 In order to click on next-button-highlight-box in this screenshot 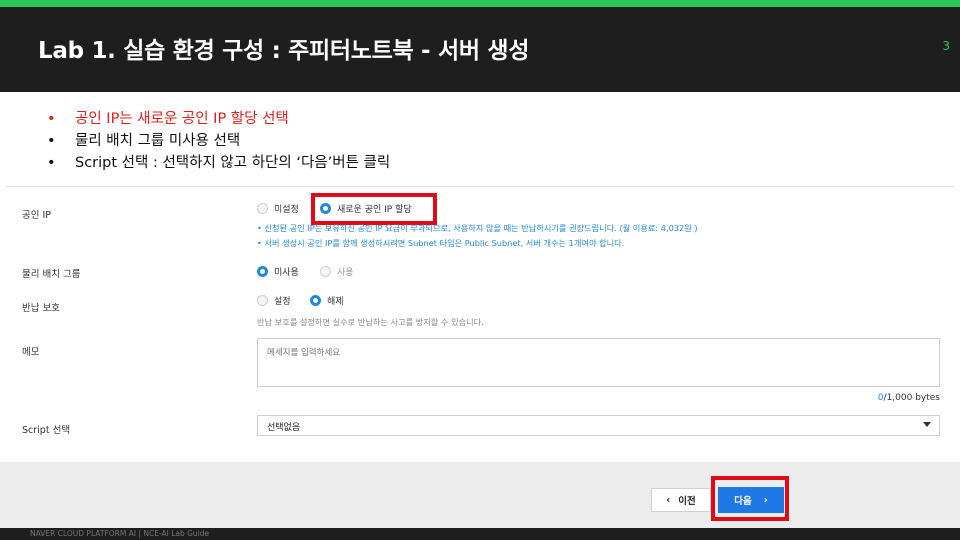, I will do `click(750, 498)`.